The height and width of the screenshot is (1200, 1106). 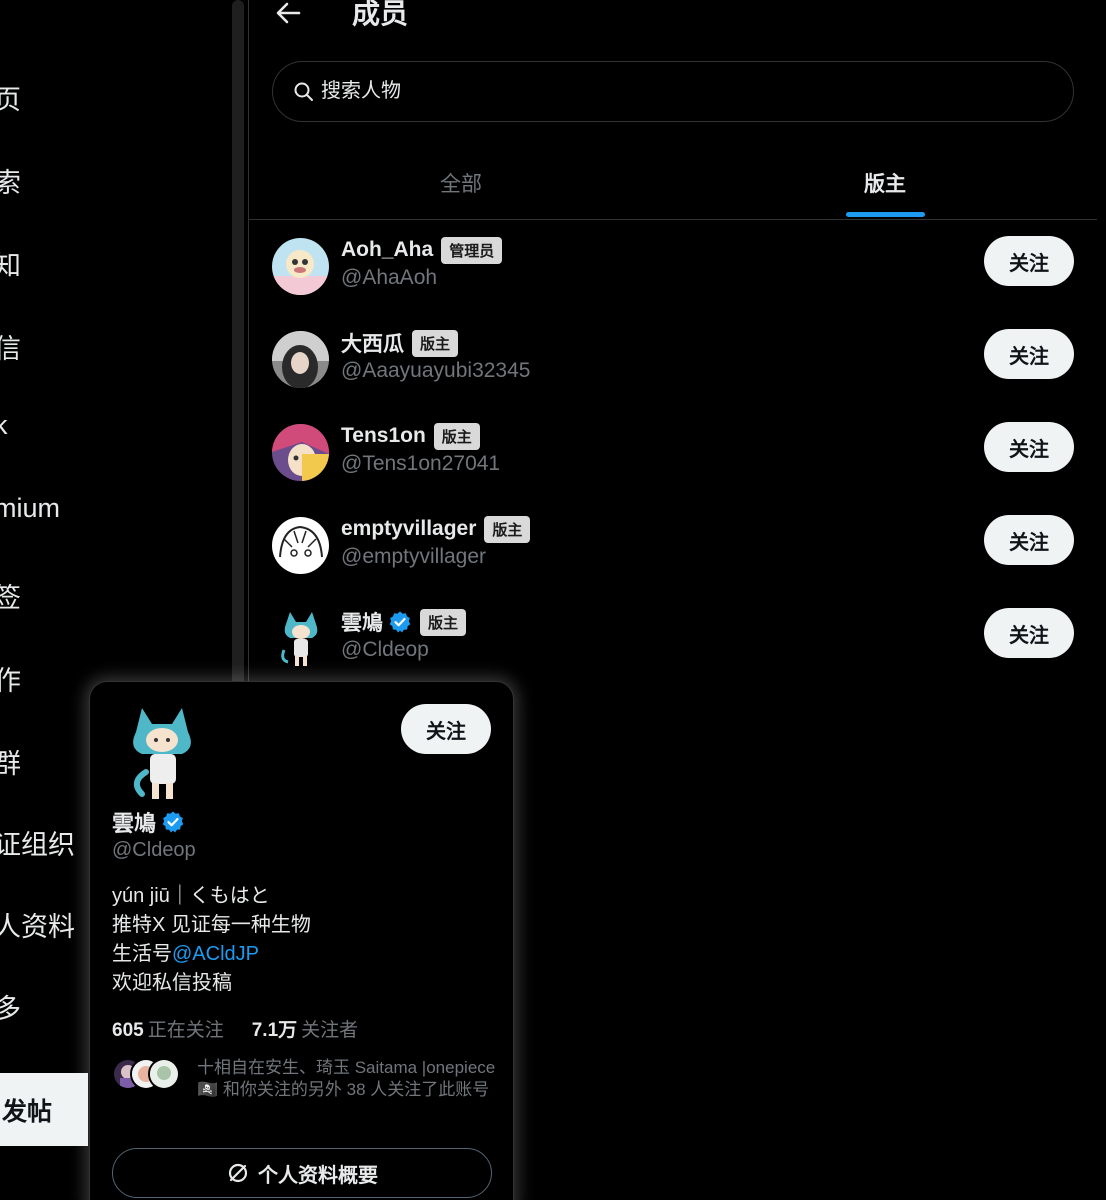 What do you see at coordinates (27, 1111) in the screenshot?
I see `post-button-label: 发帖` at bounding box center [27, 1111].